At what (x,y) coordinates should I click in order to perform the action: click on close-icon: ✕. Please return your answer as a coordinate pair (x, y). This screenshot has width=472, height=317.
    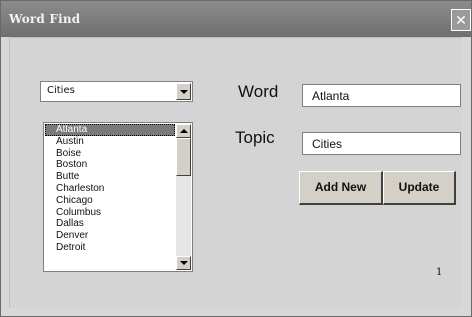
    Looking at the image, I should click on (461, 21).